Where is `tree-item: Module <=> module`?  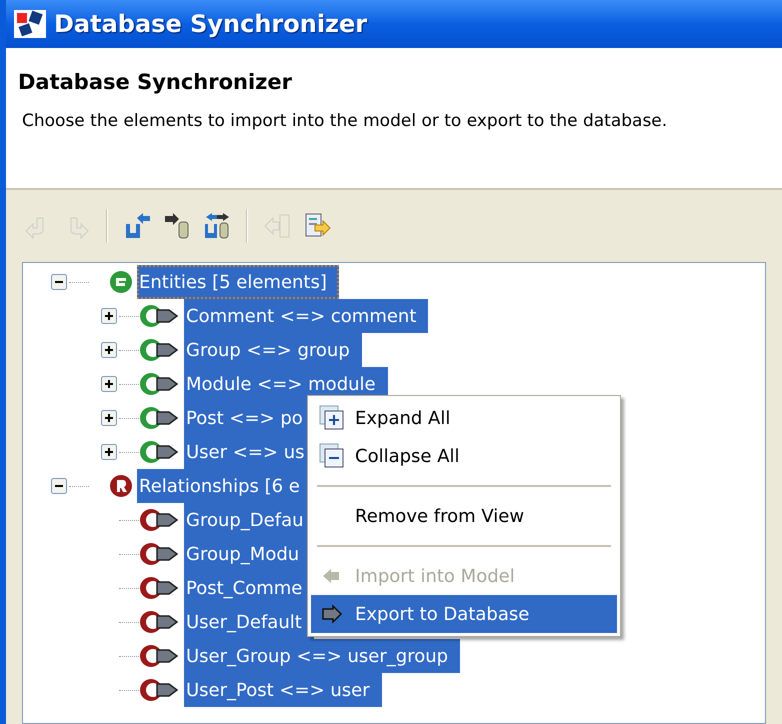 tree-item: Module <=> module is located at coordinates (286, 384).